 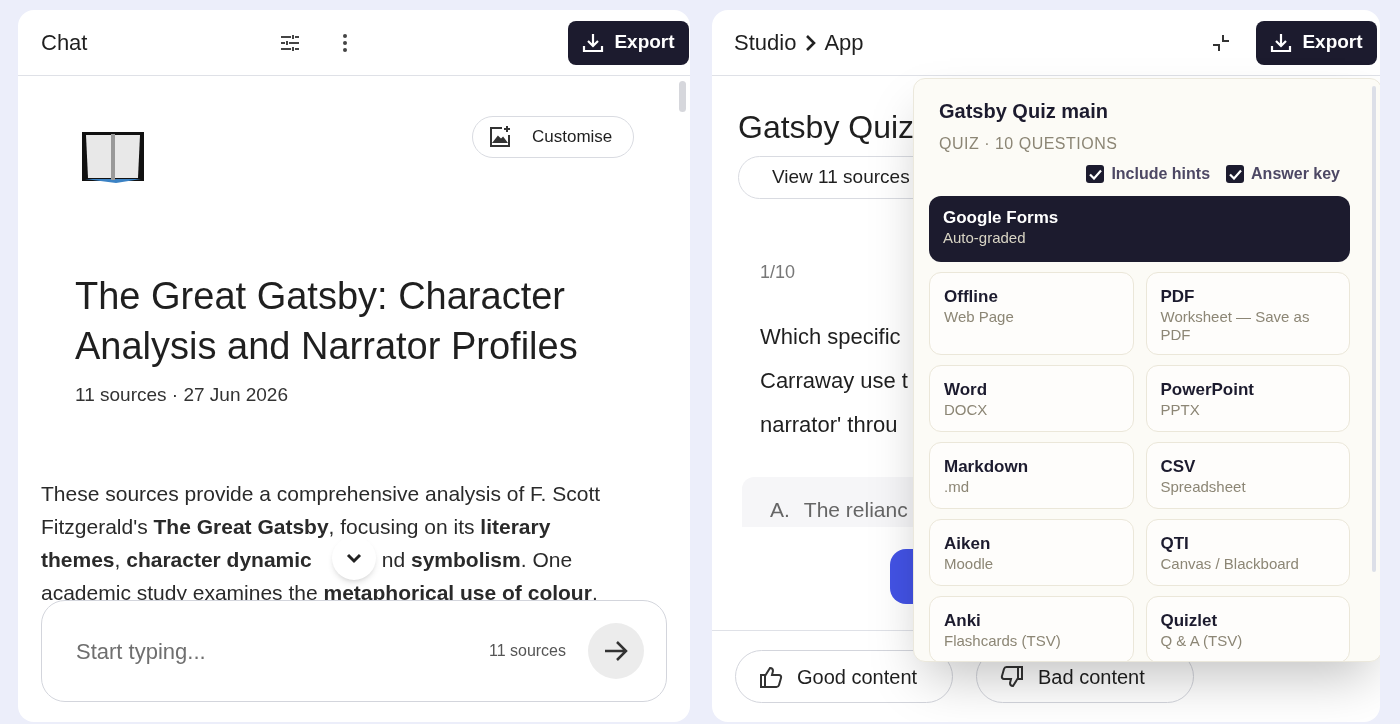 I want to click on checkbox-label: Answer key, so click(x=1295, y=174).